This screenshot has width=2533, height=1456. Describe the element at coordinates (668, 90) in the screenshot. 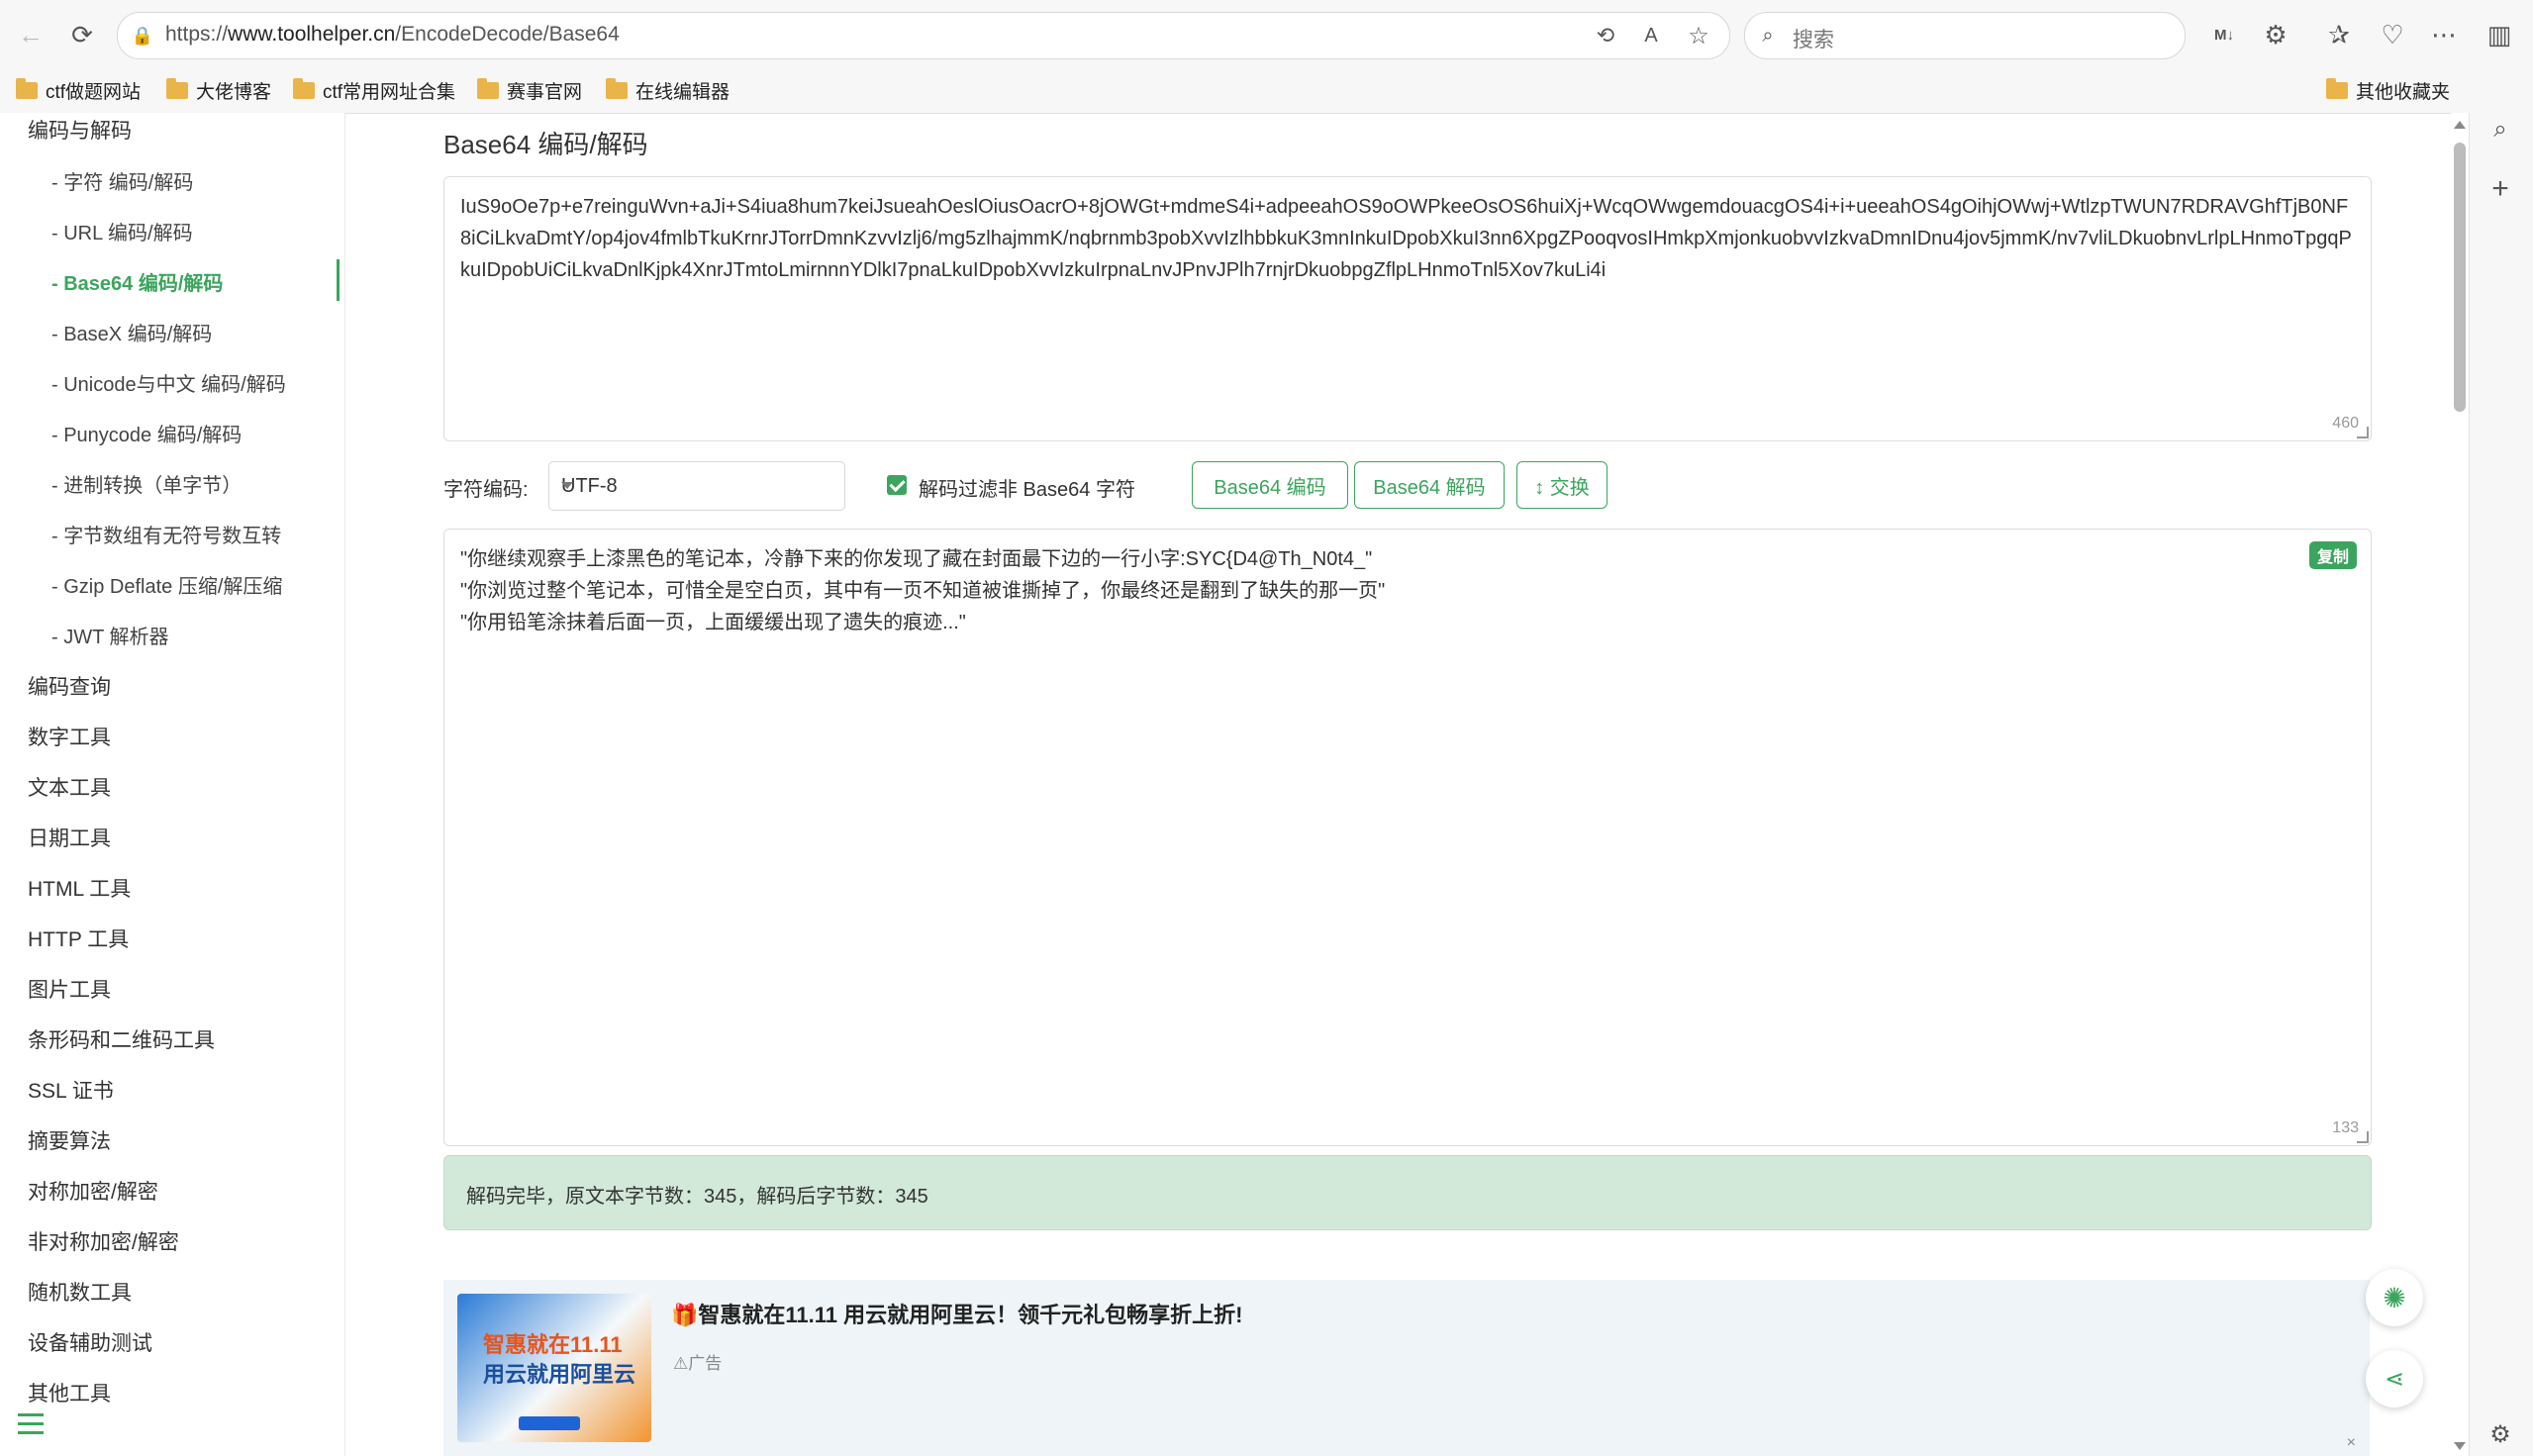

I see `bookmark-folder: 在线编辑器` at that location.